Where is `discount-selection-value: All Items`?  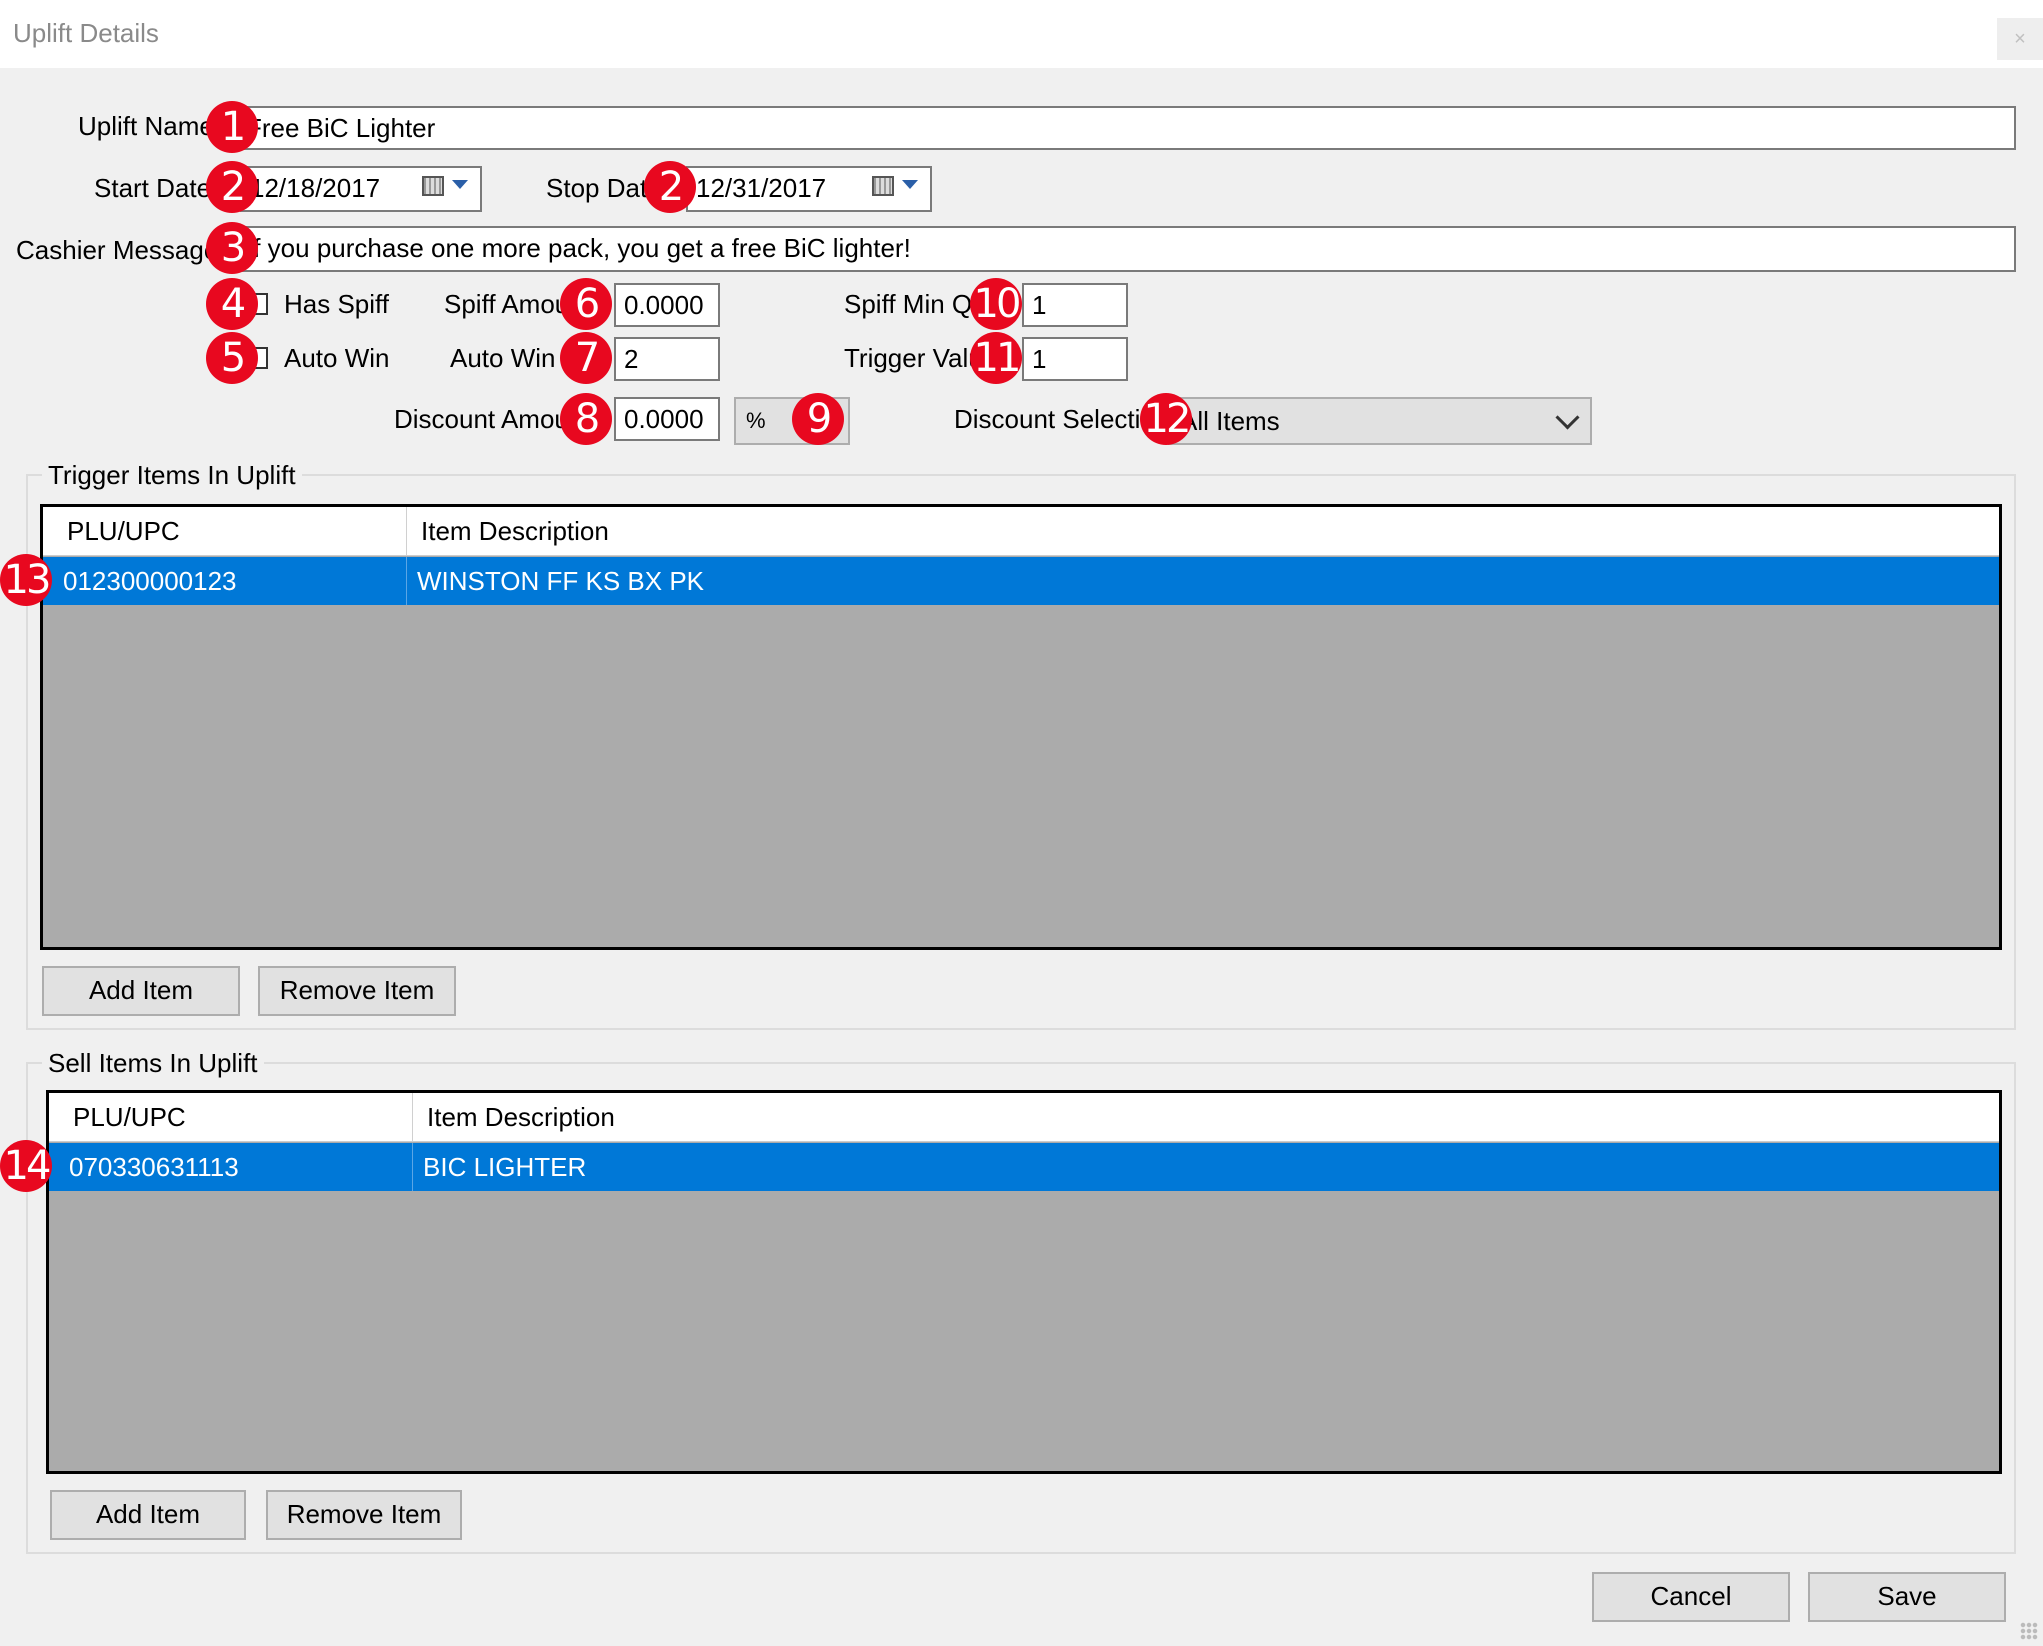 discount-selection-value: All Items is located at coordinates (1230, 421).